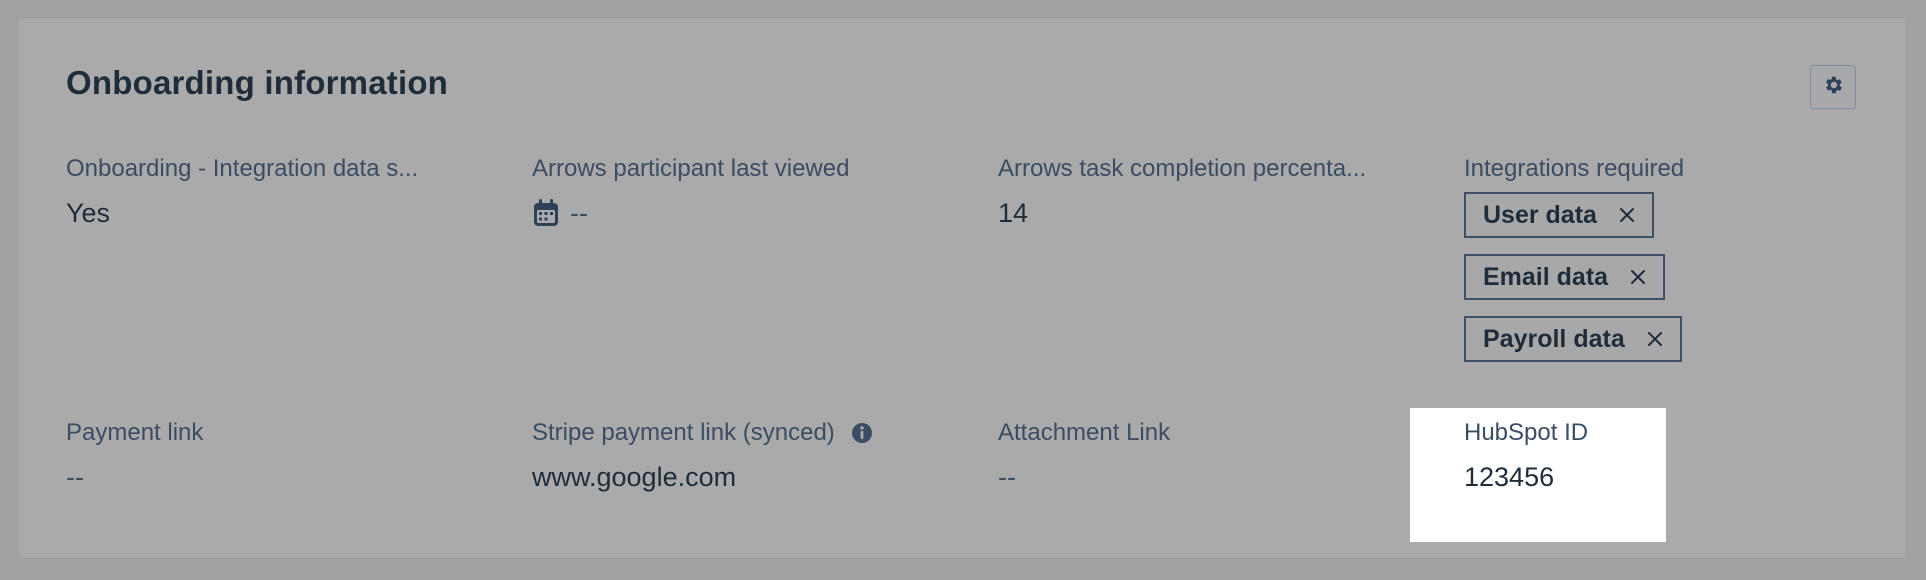 The image size is (1926, 580). Describe the element at coordinates (691, 168) in the screenshot. I see `field-label: Arrows participant last viewed` at that location.